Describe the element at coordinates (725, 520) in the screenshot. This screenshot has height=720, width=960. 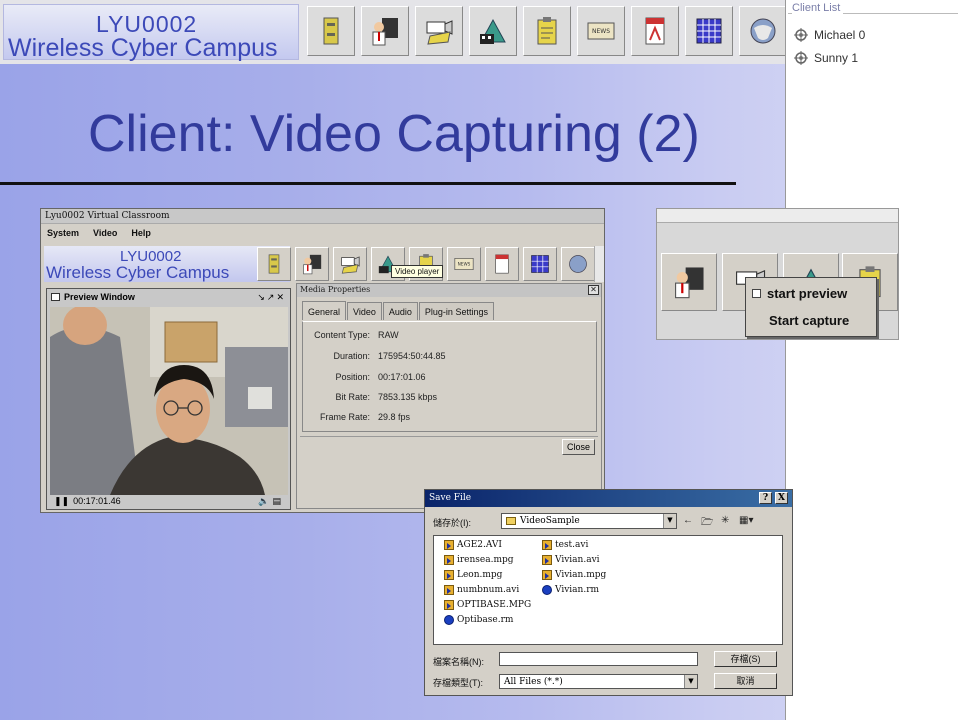
I see `new-folder-icon: ✳` at that location.